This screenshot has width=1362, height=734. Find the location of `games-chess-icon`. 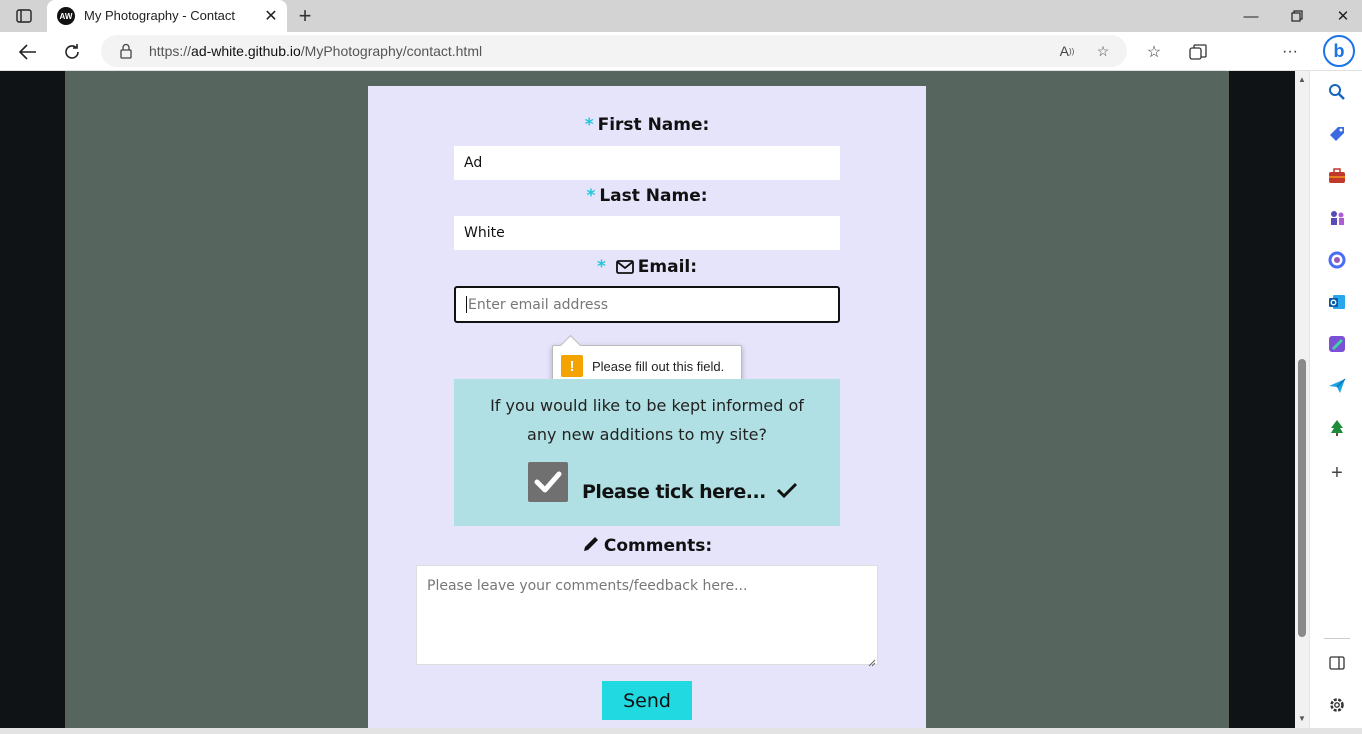

games-chess-icon is located at coordinates (1337, 218).